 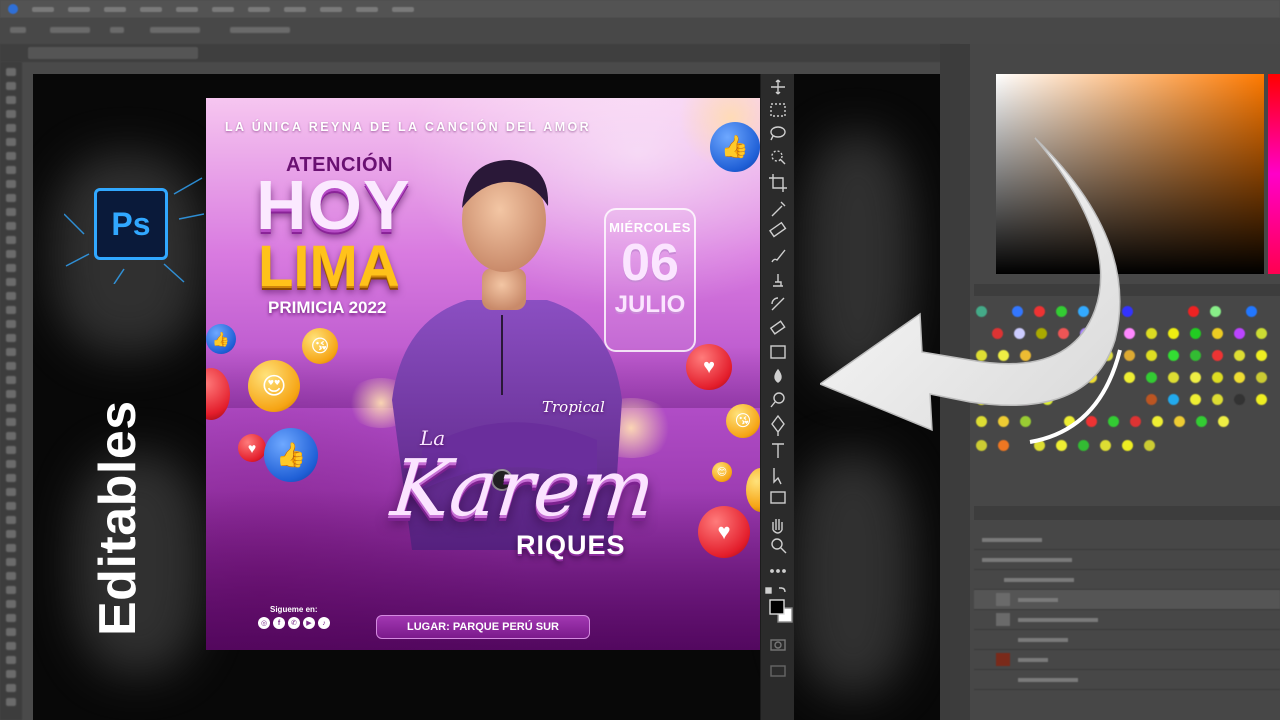 I want to click on blur-tool-icon, so click(x=778, y=375).